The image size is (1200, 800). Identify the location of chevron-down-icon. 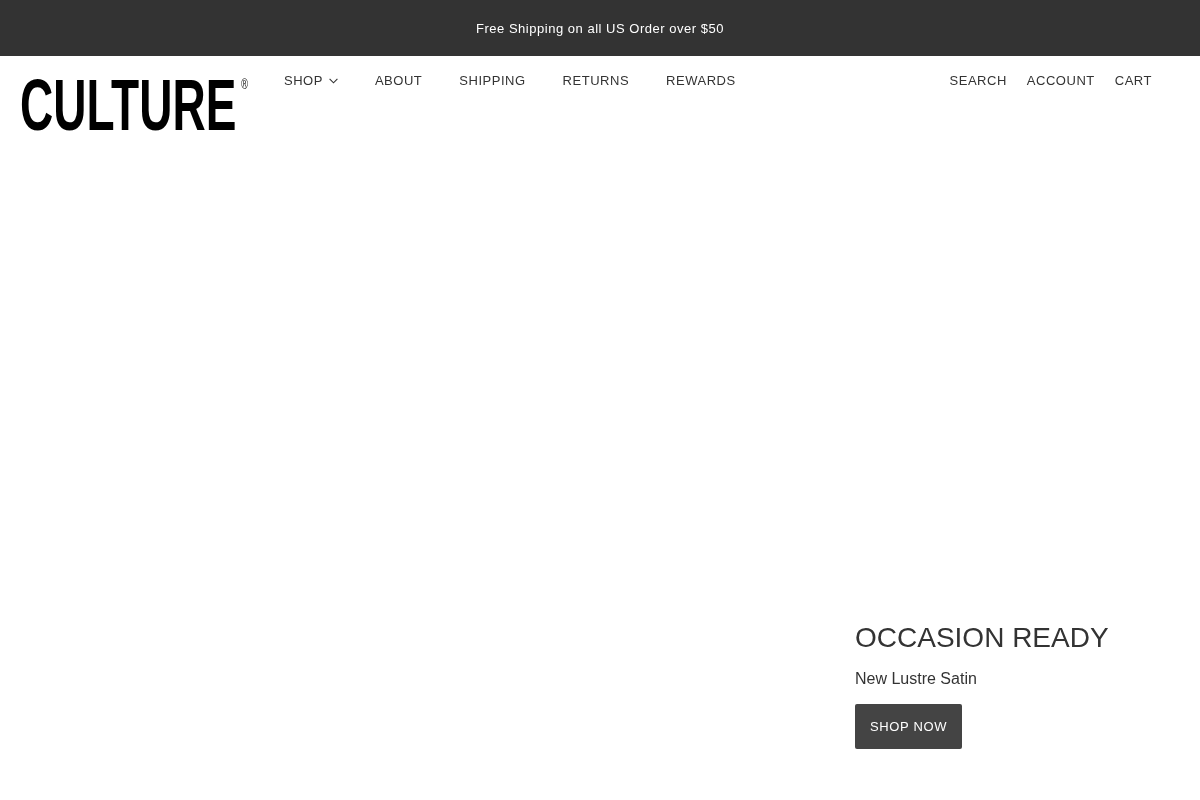
(333, 81).